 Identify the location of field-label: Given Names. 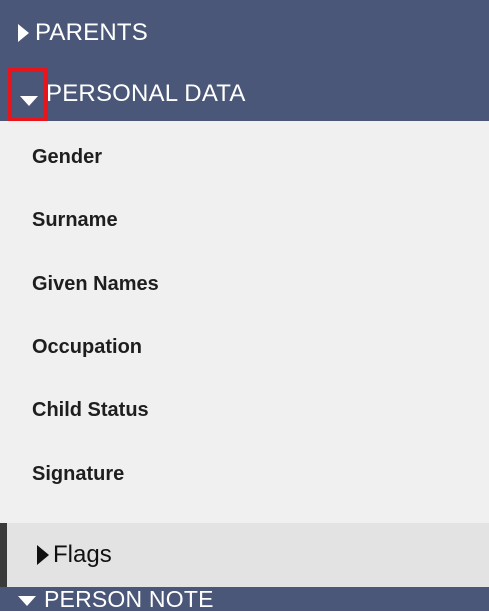
(95, 283).